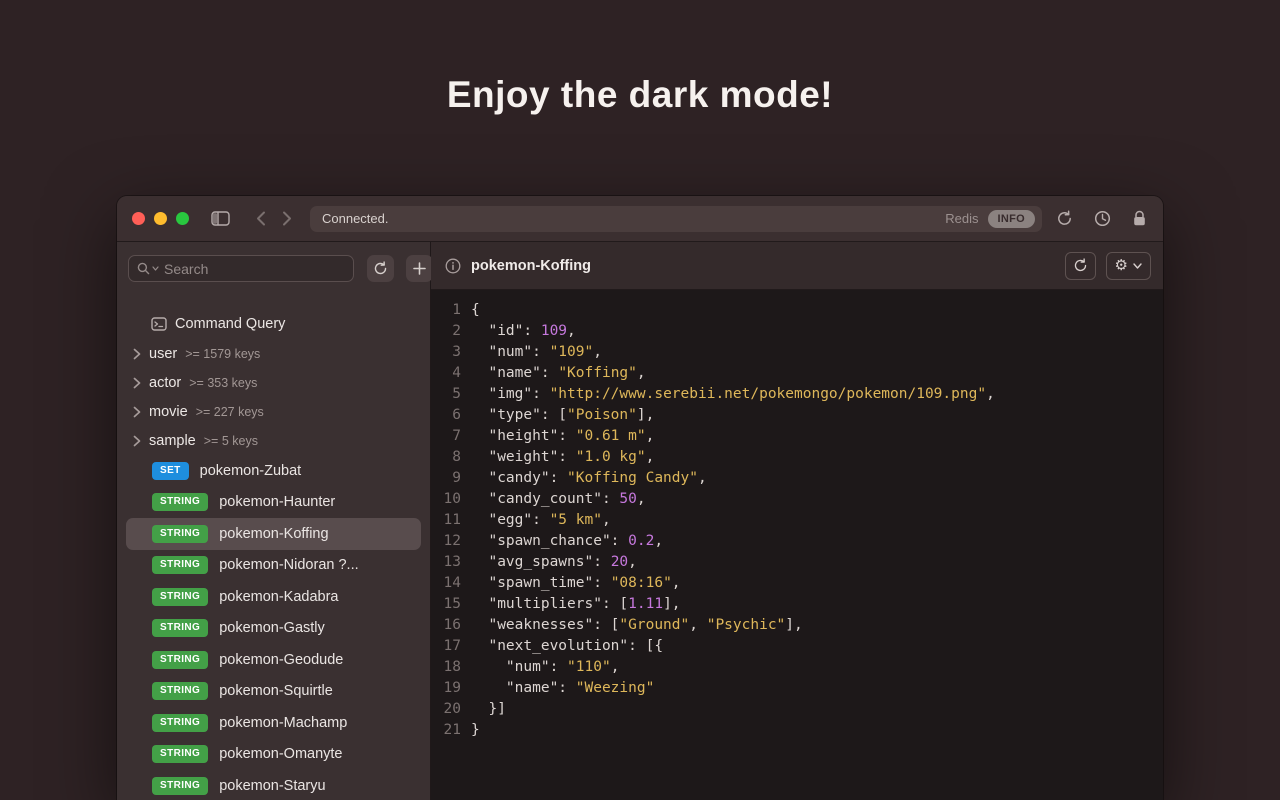 This screenshot has width=1280, height=800. What do you see at coordinates (475, 730) in the screenshot?
I see `code-text: }` at bounding box center [475, 730].